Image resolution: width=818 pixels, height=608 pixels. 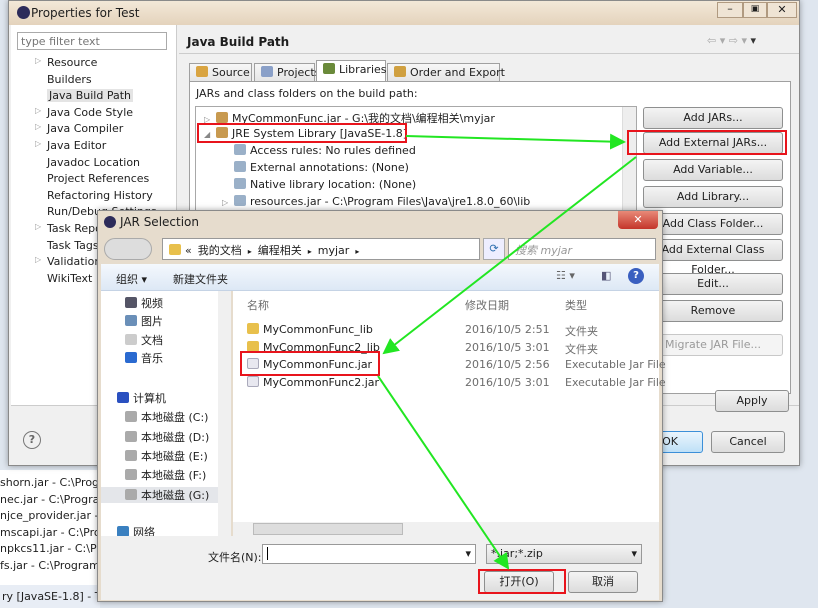 What do you see at coordinates (302, 133) in the screenshot?
I see `highlight-jre-library` at bounding box center [302, 133].